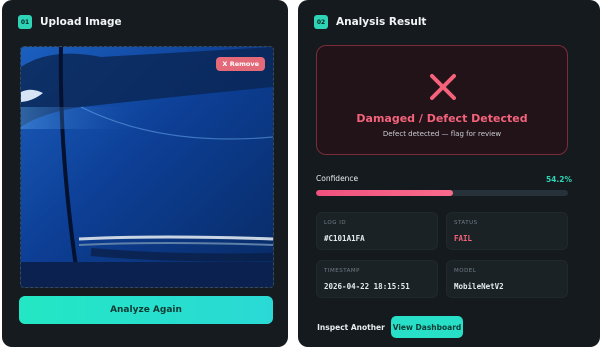  What do you see at coordinates (465, 271) in the screenshot?
I see `model-label: MODEL` at bounding box center [465, 271].